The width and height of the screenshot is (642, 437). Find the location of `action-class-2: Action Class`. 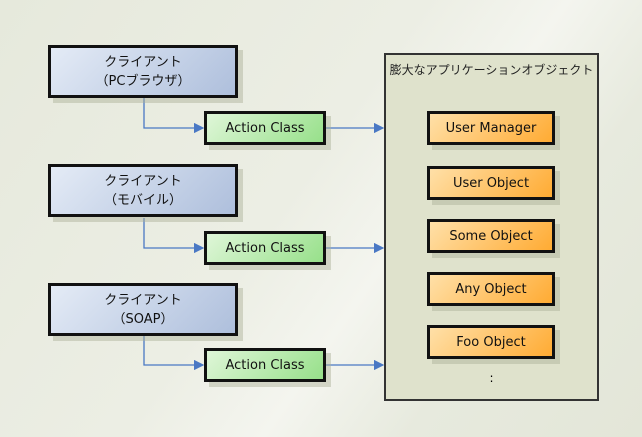

action-class-2: Action Class is located at coordinates (265, 248).